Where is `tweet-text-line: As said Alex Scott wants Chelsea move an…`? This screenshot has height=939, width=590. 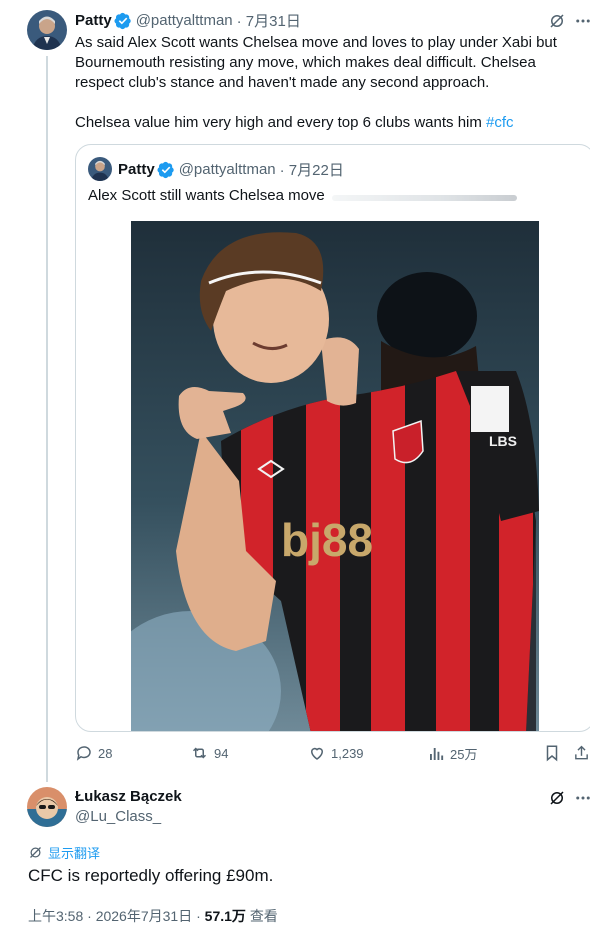
tweet-text-line: As said Alex Scott wants Chelsea move an… is located at coordinates (316, 42).